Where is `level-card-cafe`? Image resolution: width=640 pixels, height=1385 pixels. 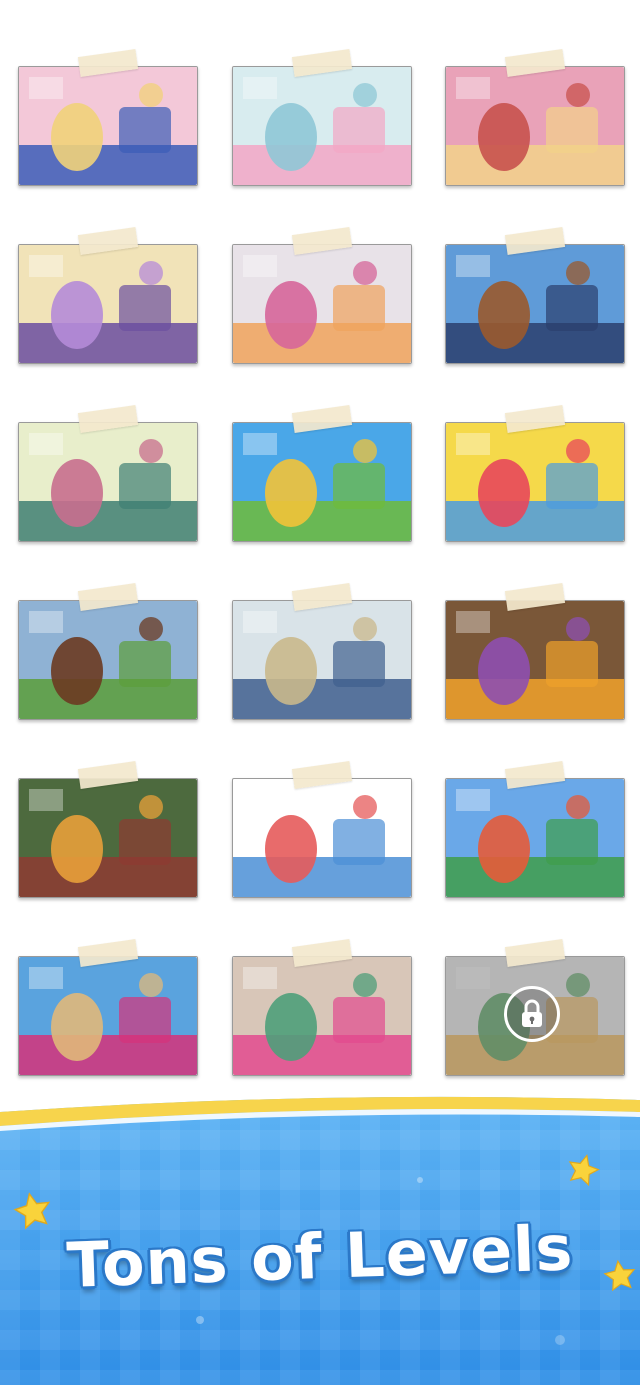 level-card-cafe is located at coordinates (322, 651).